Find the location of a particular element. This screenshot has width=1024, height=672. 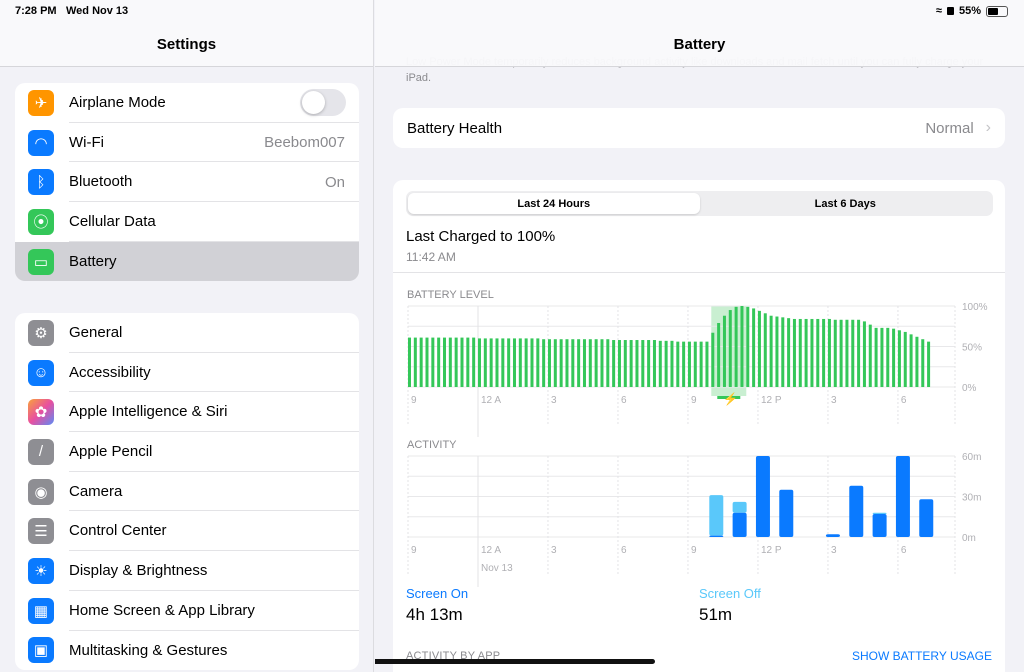

sidebar-item-home-screen-app-library: ▦ Home Screen & App Library is located at coordinates (187, 611).